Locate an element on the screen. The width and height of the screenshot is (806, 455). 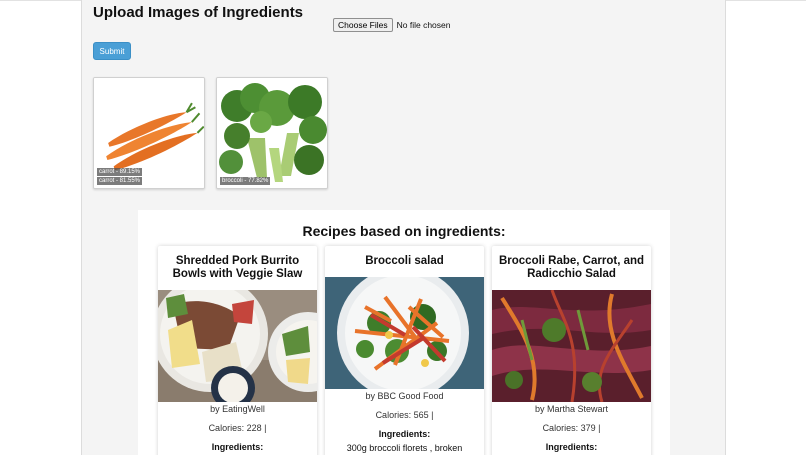
broccoli-predictions: broccoli - 77.82% is located at coordinates (245, 181).